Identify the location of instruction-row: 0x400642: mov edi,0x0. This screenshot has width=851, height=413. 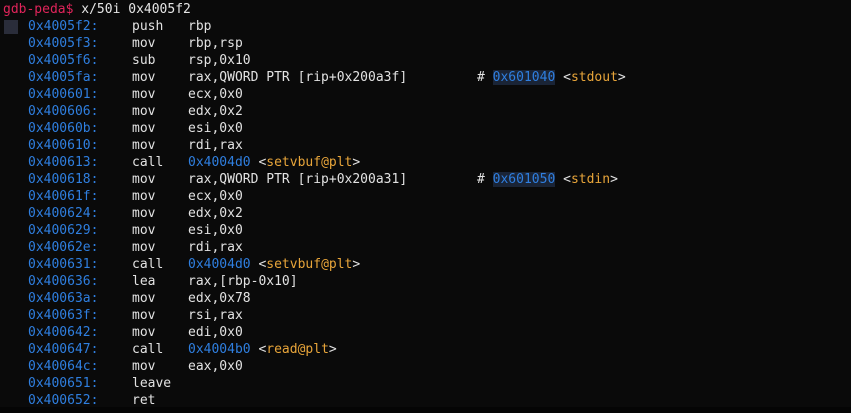
(425, 332).